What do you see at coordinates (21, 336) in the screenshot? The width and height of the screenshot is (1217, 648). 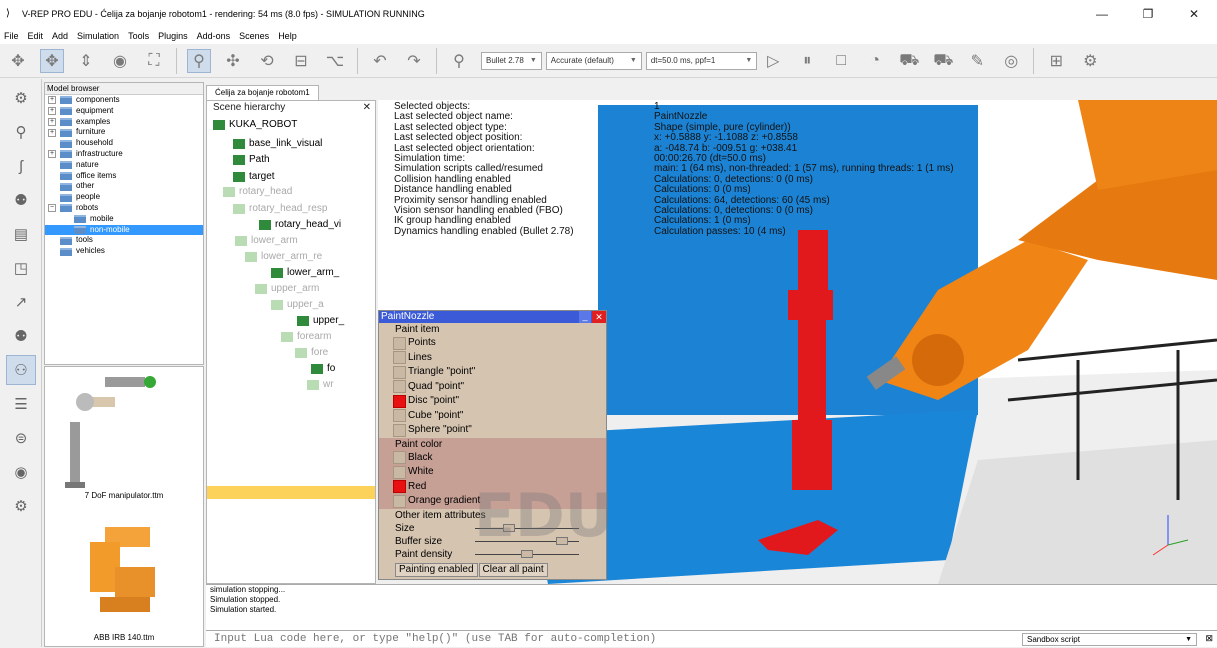 I see `shapes-icon: ⚉` at bounding box center [21, 336].